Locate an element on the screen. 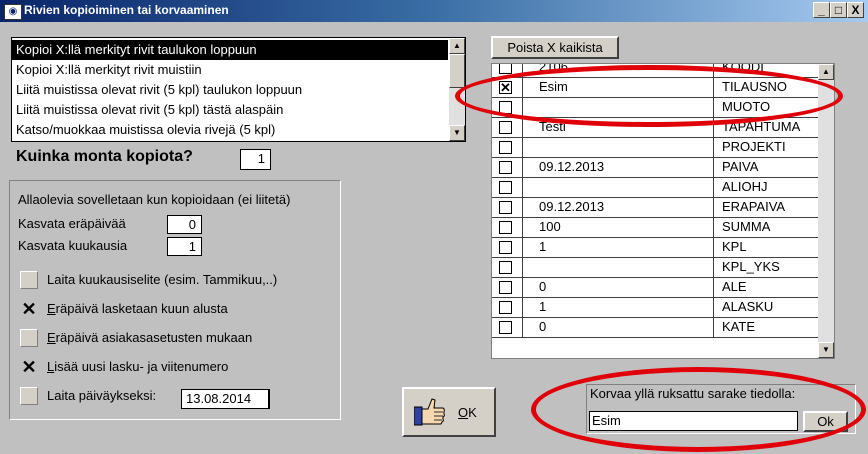  remove-all-x-button: Poista X kaikista is located at coordinates (555, 47).